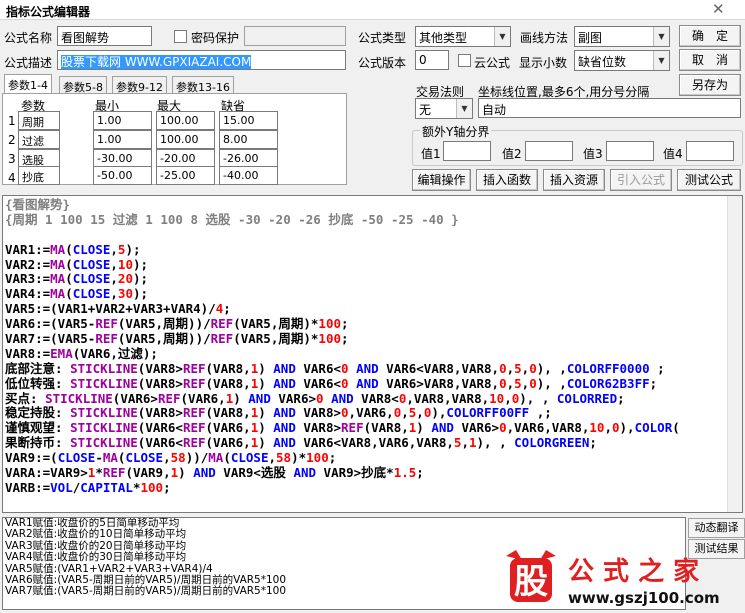 The image size is (745, 613). I want to click on trade-select: 无 ▼, so click(444, 108).